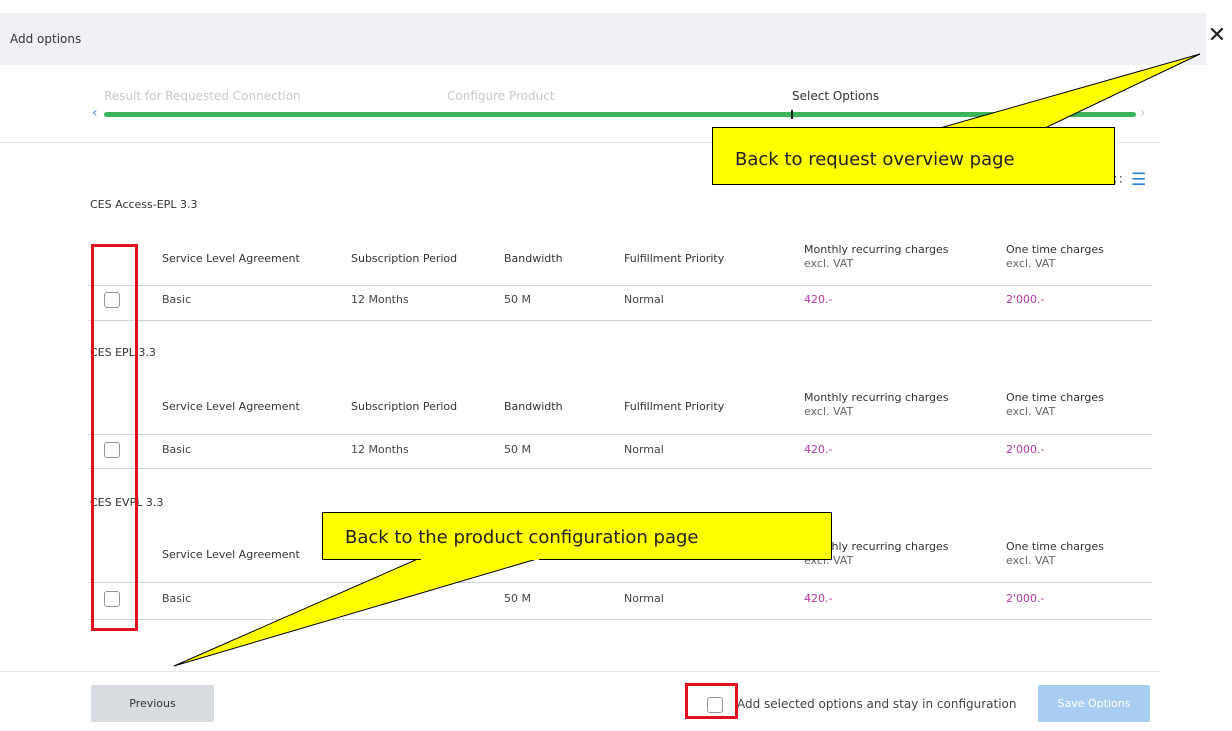  Describe the element at coordinates (913, 156) in the screenshot. I see `callout-top: Back to request overview page` at that location.